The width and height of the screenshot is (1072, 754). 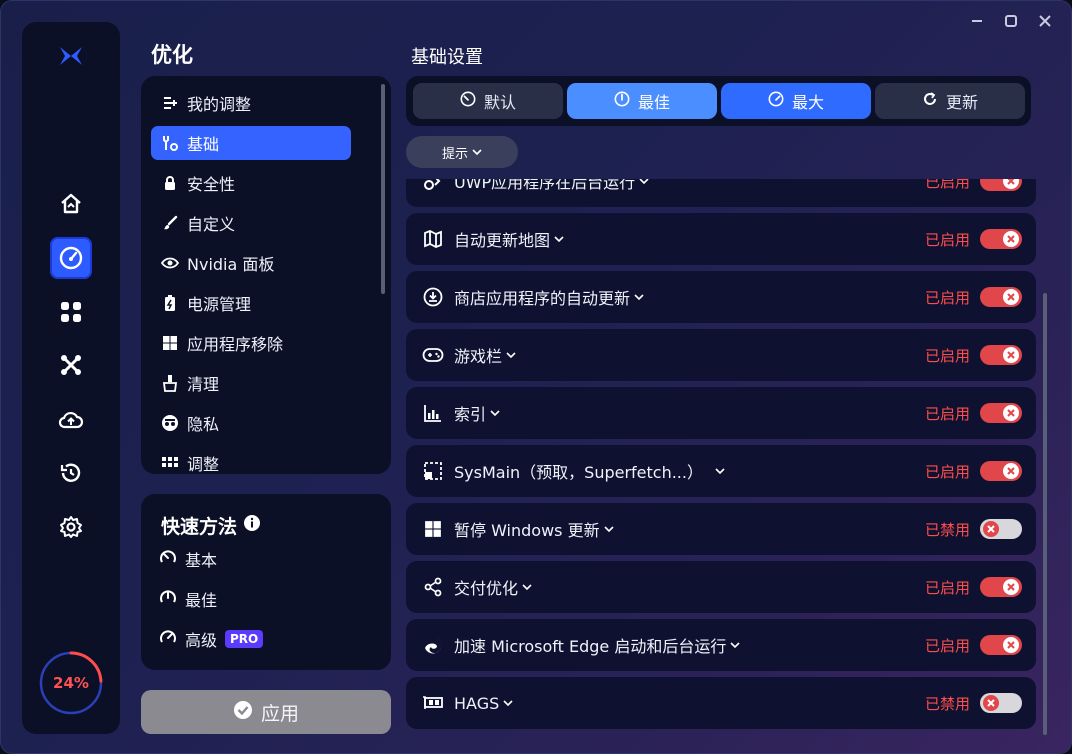 What do you see at coordinates (718, 101) in the screenshot?
I see `preset-bar: 默认 最佳 最大 更新` at bounding box center [718, 101].